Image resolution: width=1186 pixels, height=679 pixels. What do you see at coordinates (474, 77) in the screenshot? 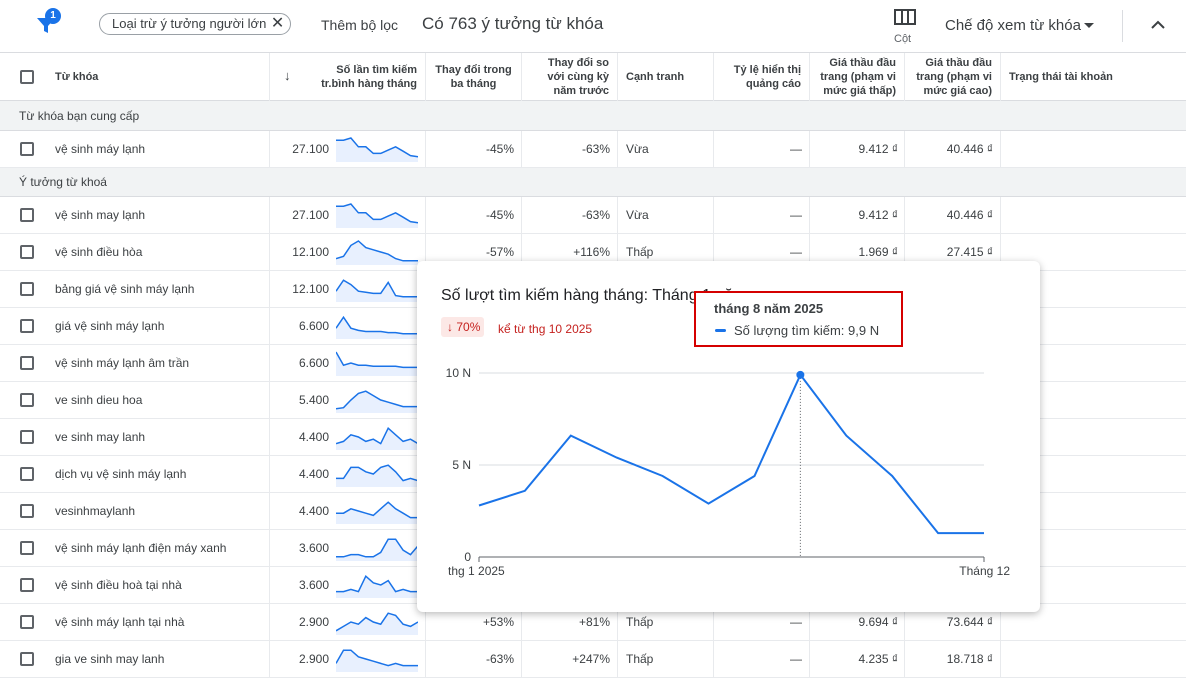
I see `header-three-month-change: Thay đổi trong ba tháng` at bounding box center [474, 77].